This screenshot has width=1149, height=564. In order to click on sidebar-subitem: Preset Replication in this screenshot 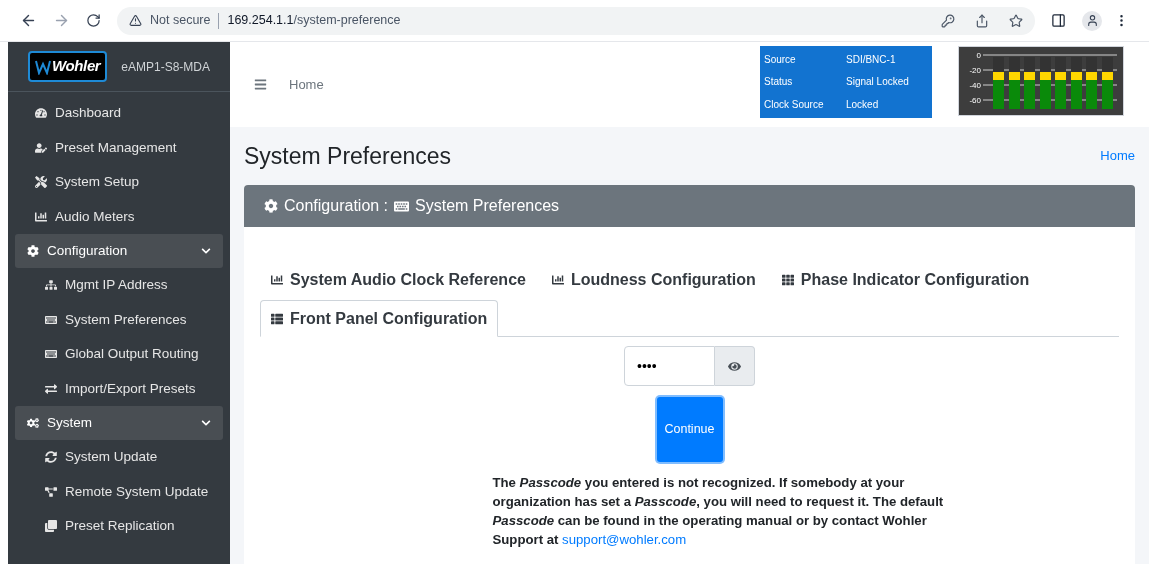, I will do `click(119, 526)`.